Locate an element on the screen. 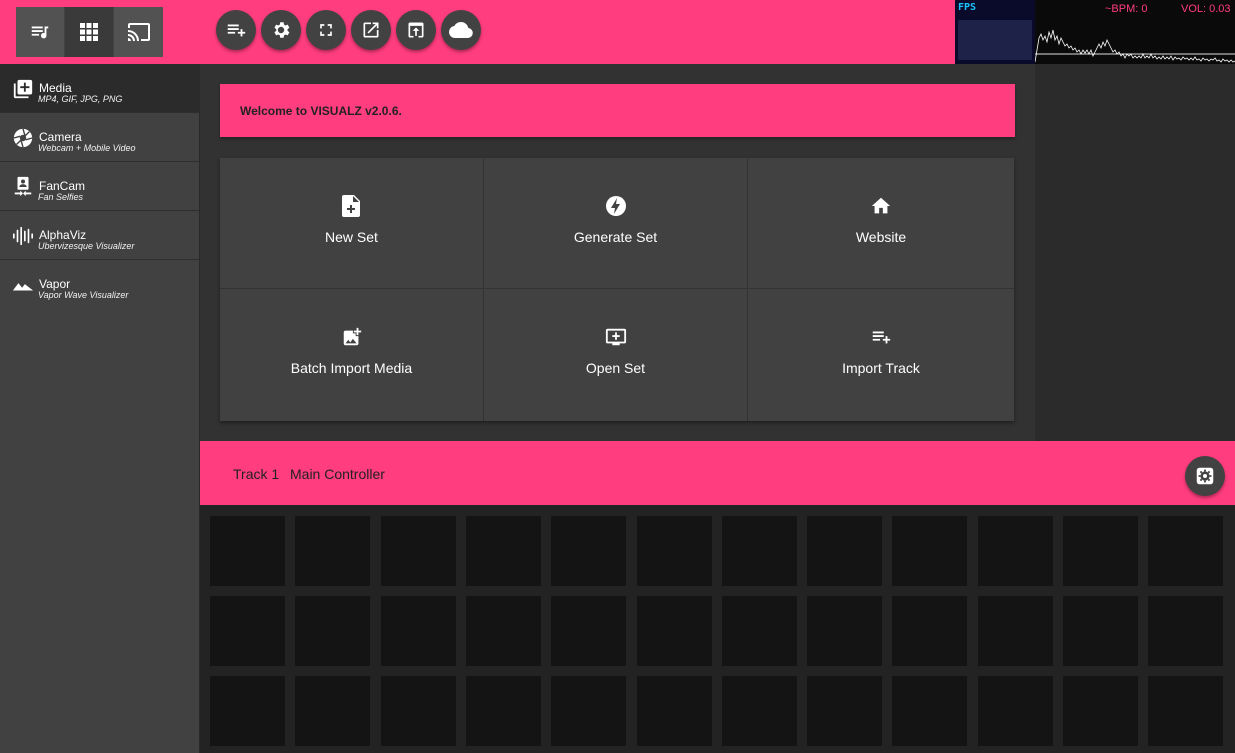 This screenshot has height=753, width=1235. track-settings-button is located at coordinates (1205, 476).